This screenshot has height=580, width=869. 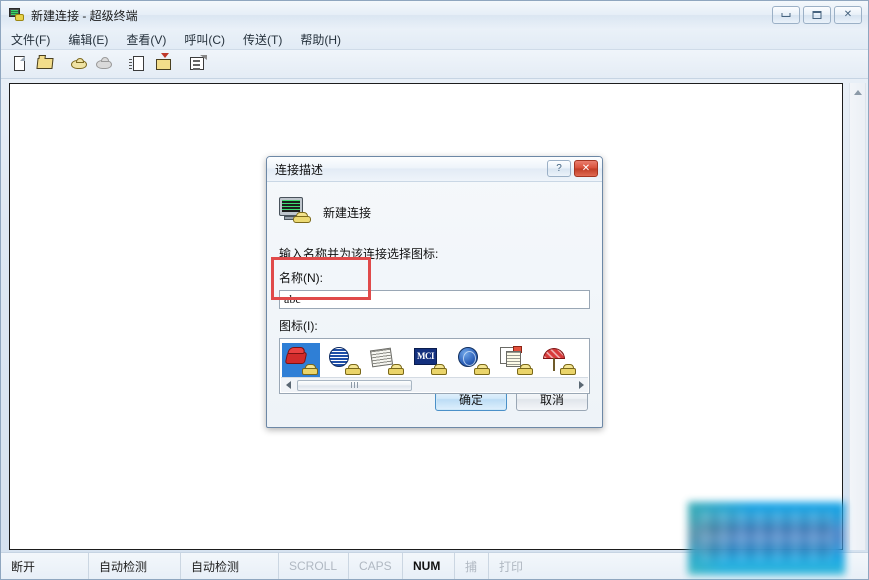 What do you see at coordinates (429, 566) in the screenshot?
I see `status-num: NUM` at bounding box center [429, 566].